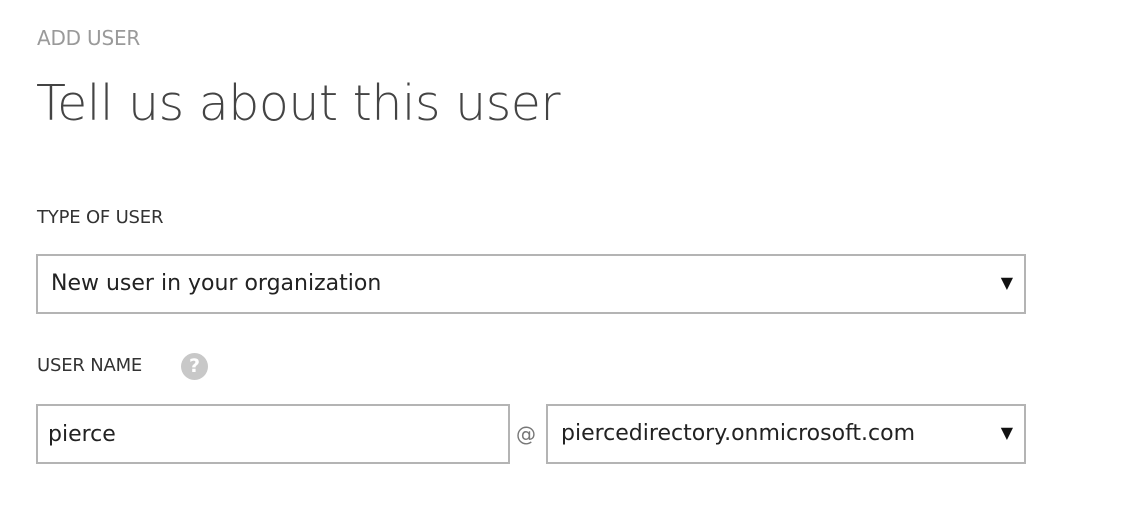  I want to click on user-name-input, so click(273, 434).